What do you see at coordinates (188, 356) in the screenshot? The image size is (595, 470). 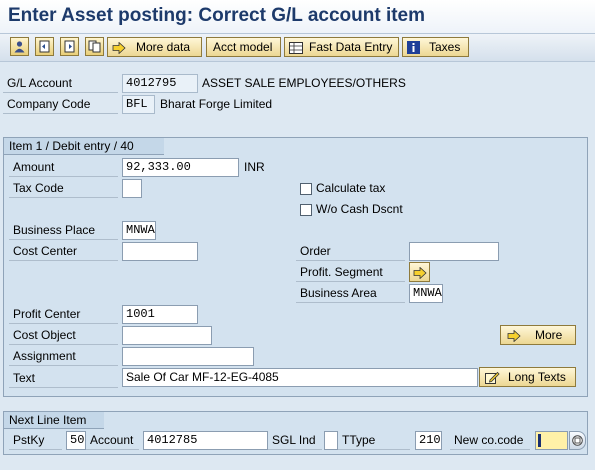 I see `assignment-field` at bounding box center [188, 356].